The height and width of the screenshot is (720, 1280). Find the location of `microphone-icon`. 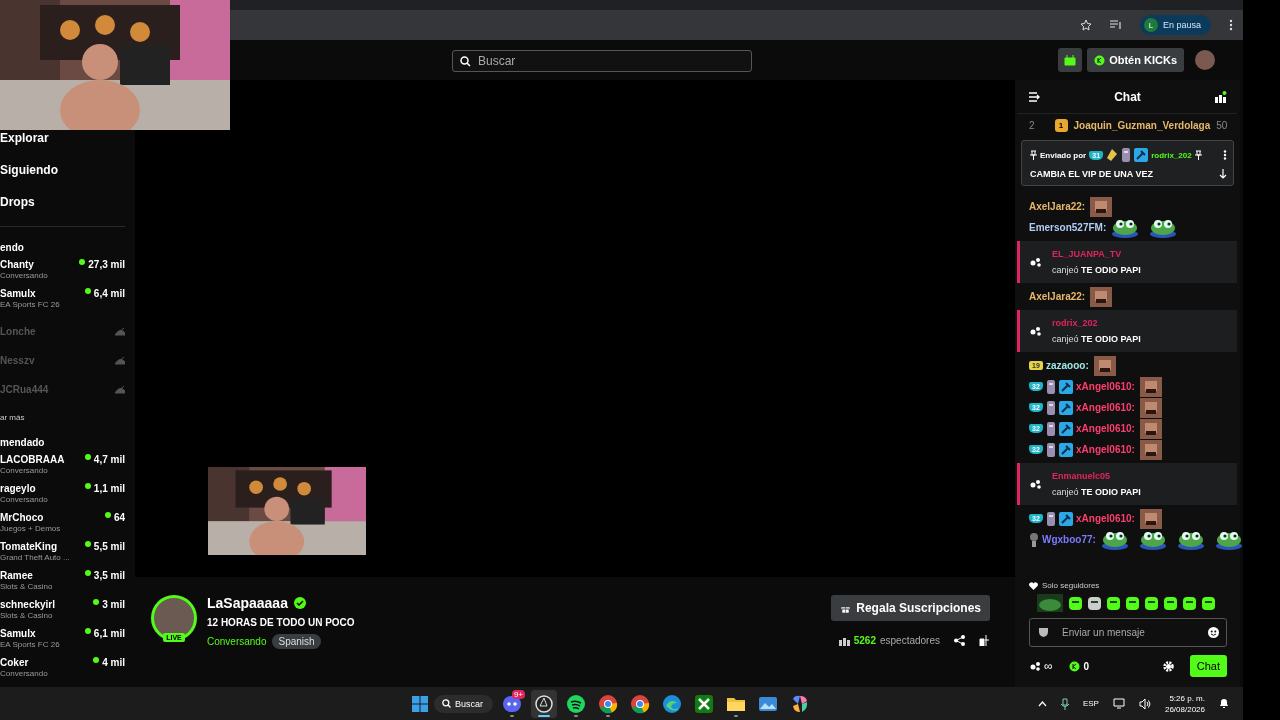

microphone-icon is located at coordinates (1064, 703).